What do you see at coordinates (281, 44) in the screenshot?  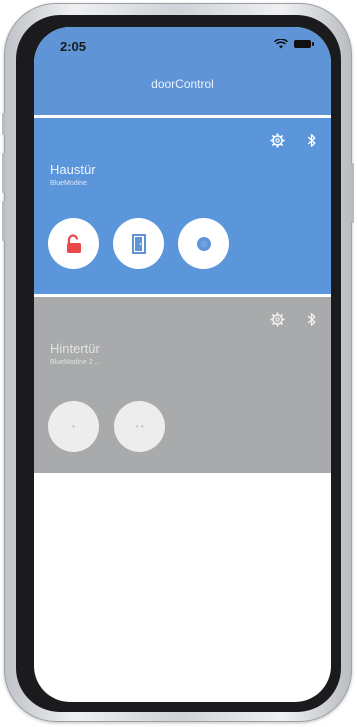 I see `wifi-icon` at bounding box center [281, 44].